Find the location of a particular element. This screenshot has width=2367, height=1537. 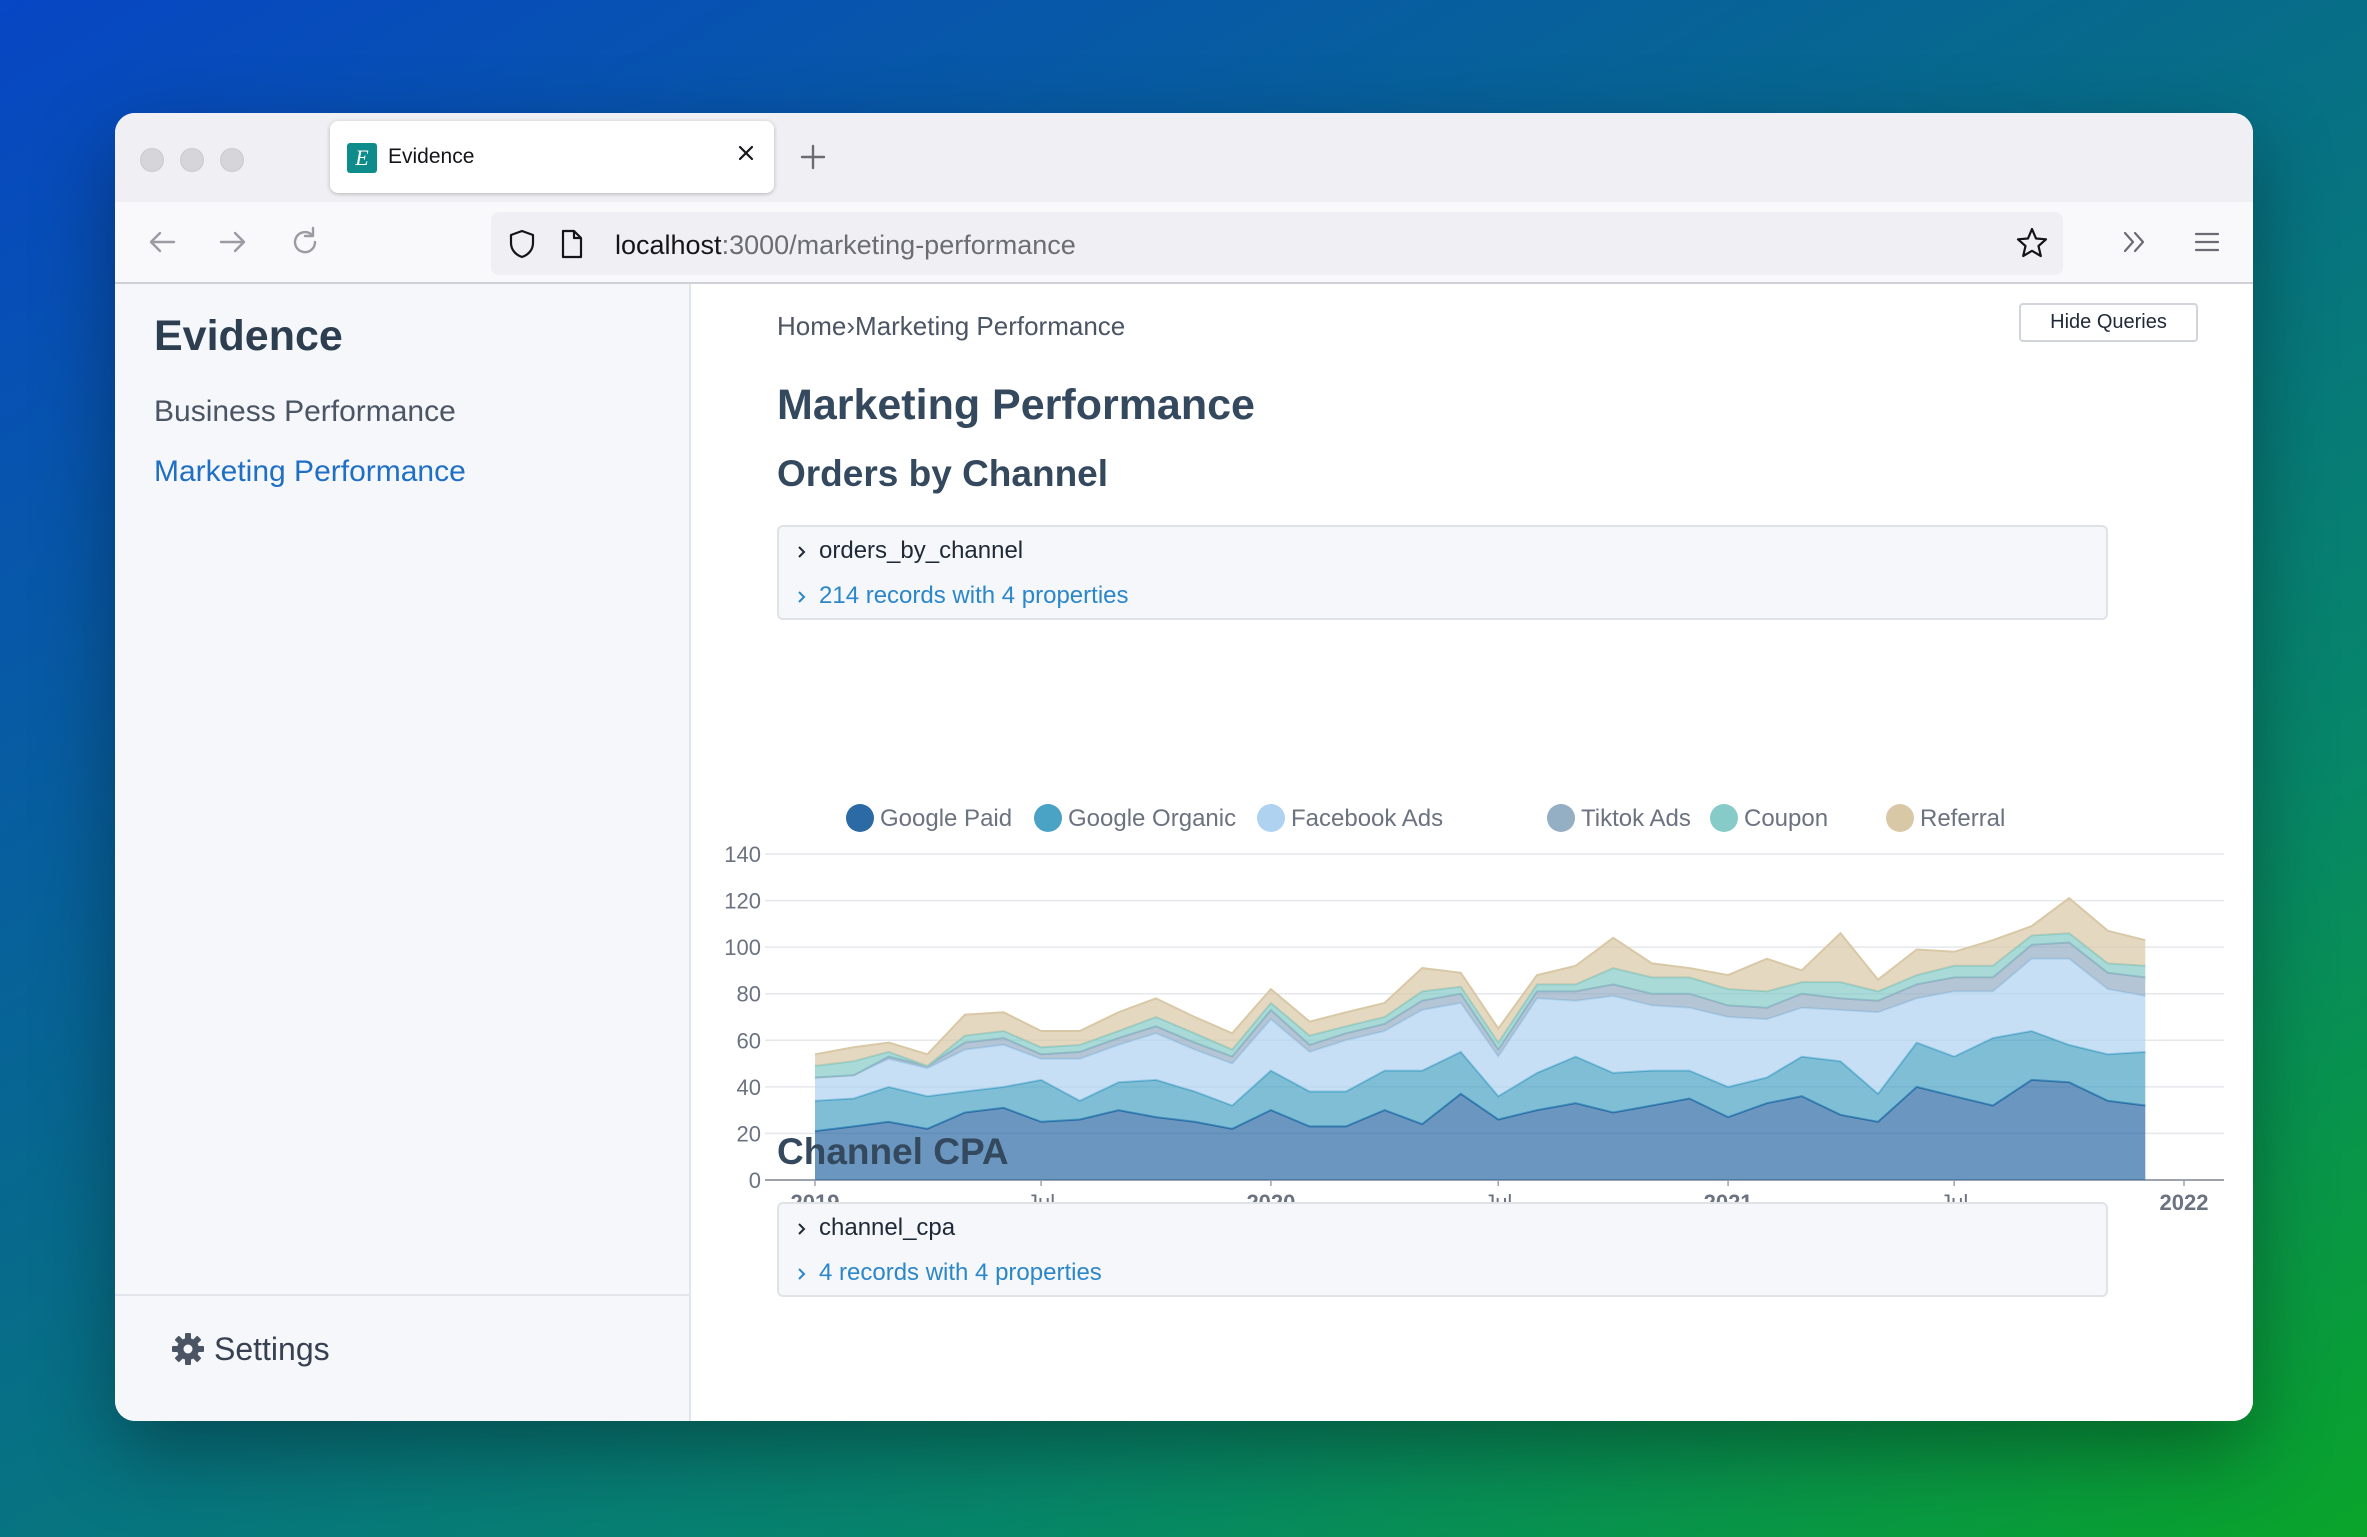

bookmark-star-icon is located at coordinates (2032, 243).